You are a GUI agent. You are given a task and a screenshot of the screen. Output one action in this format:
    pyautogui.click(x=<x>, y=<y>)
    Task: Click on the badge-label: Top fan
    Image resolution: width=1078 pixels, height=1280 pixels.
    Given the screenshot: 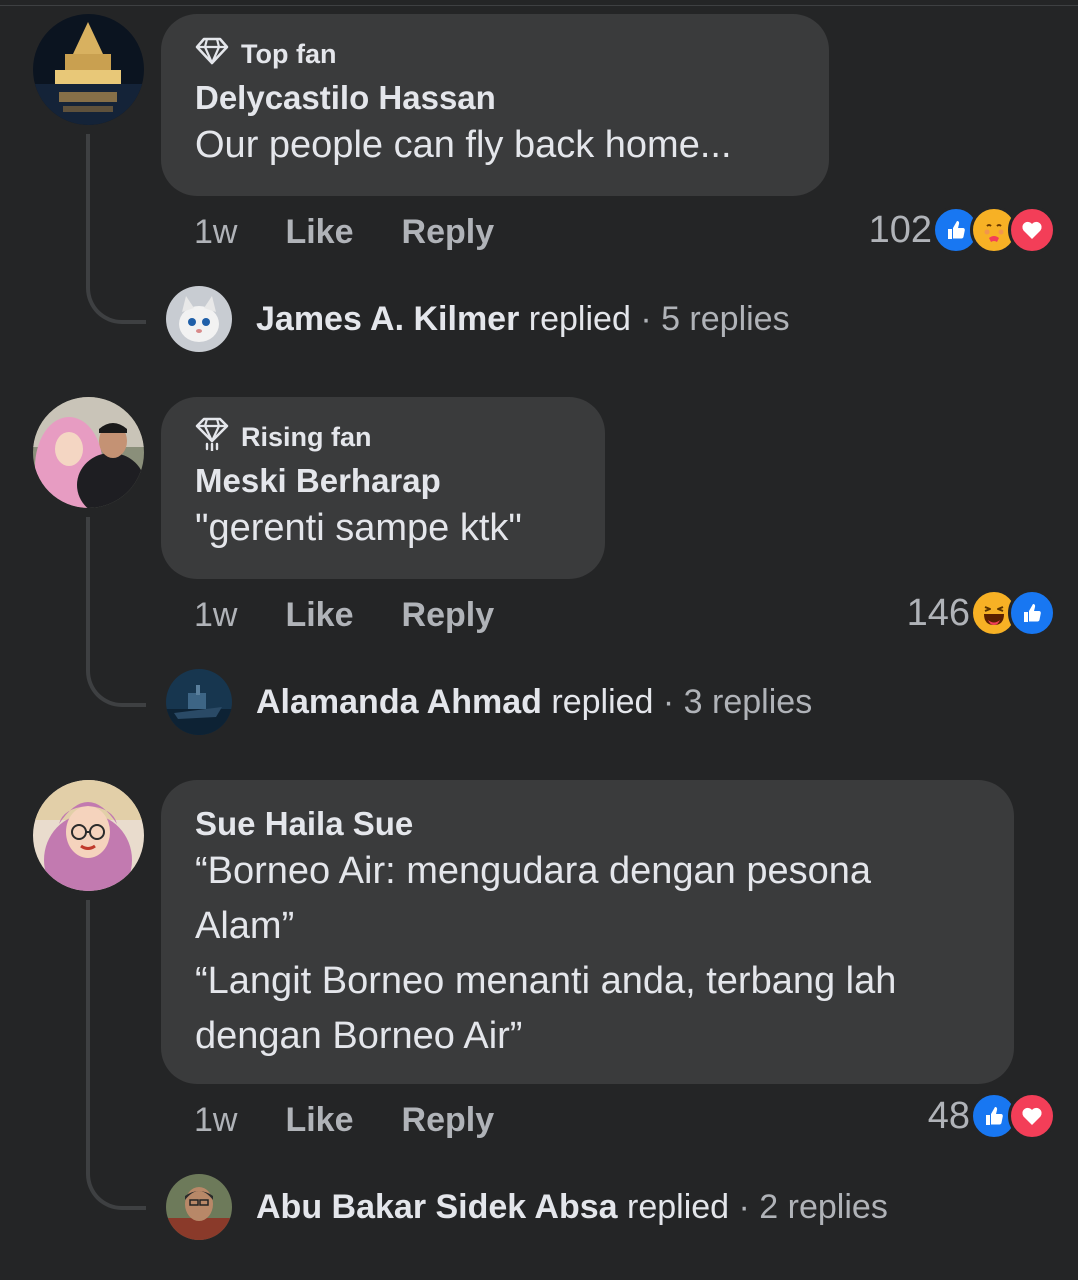 What is the action you would take?
    pyautogui.click(x=289, y=53)
    